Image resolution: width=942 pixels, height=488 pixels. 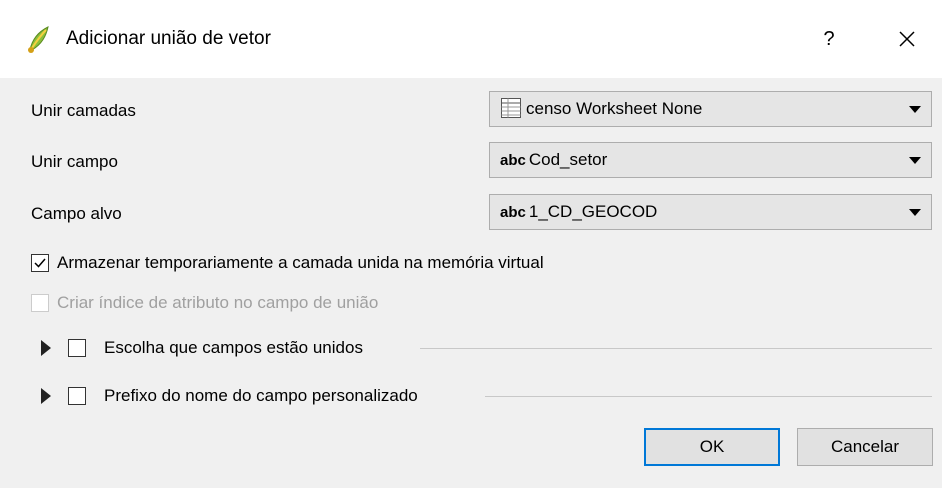 What do you see at coordinates (865, 447) in the screenshot?
I see `cancel-button: Cancelar` at bounding box center [865, 447].